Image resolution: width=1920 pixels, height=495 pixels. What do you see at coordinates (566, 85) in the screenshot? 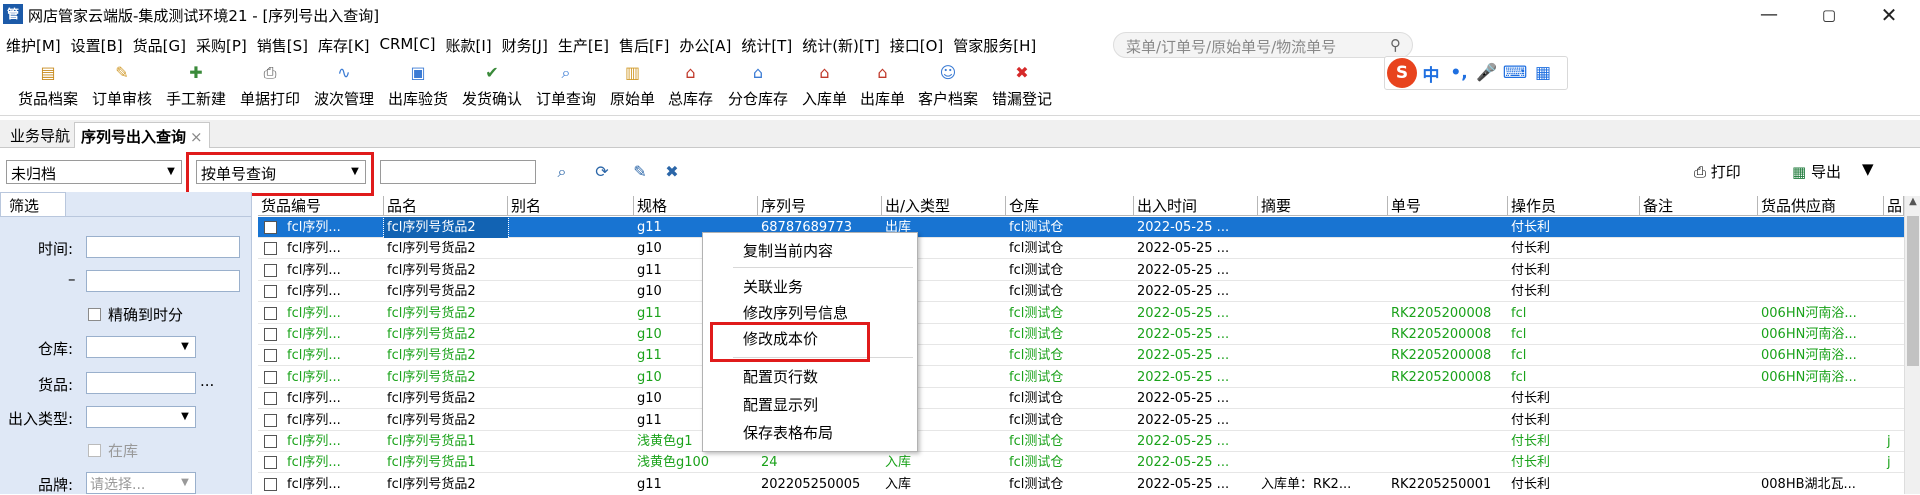
I see `order-query-button: ⌕ 订单查询` at bounding box center [566, 85].